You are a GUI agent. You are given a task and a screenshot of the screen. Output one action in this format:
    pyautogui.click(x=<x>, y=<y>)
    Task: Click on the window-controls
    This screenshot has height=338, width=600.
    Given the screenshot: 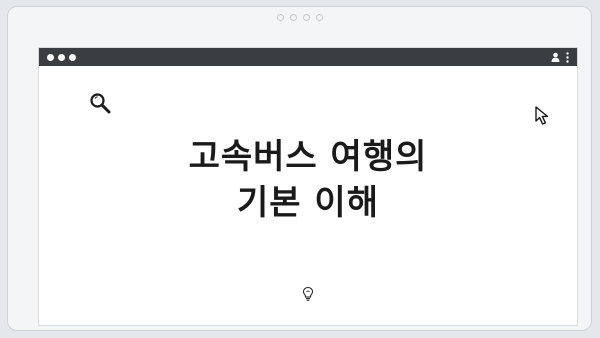 What is the action you would take?
    pyautogui.click(x=61, y=57)
    